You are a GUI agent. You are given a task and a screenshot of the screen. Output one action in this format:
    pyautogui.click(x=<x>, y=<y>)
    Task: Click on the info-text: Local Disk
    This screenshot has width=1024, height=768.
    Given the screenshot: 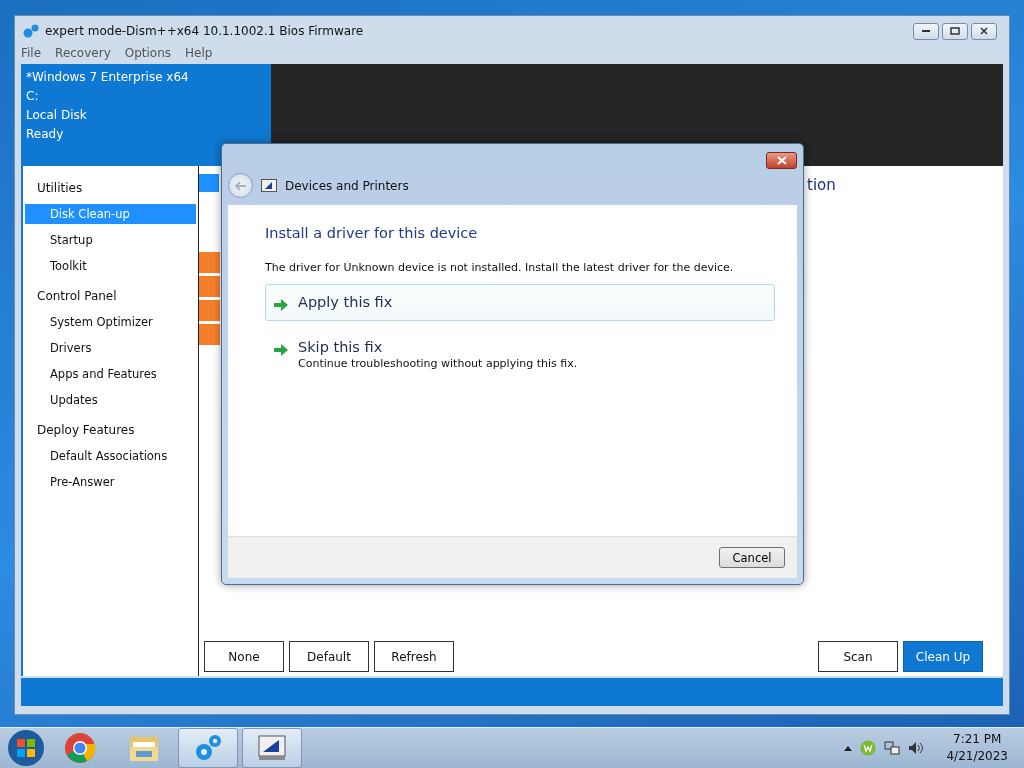 What is the action you would take?
    pyautogui.click(x=57, y=115)
    